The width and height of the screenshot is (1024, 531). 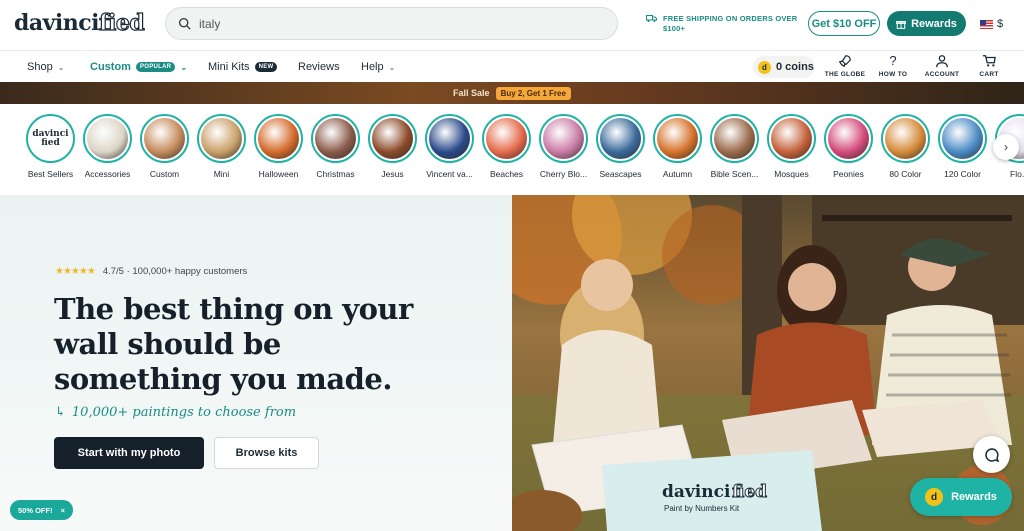 I want to click on nav-shop: Shop ⌄, so click(x=45, y=67).